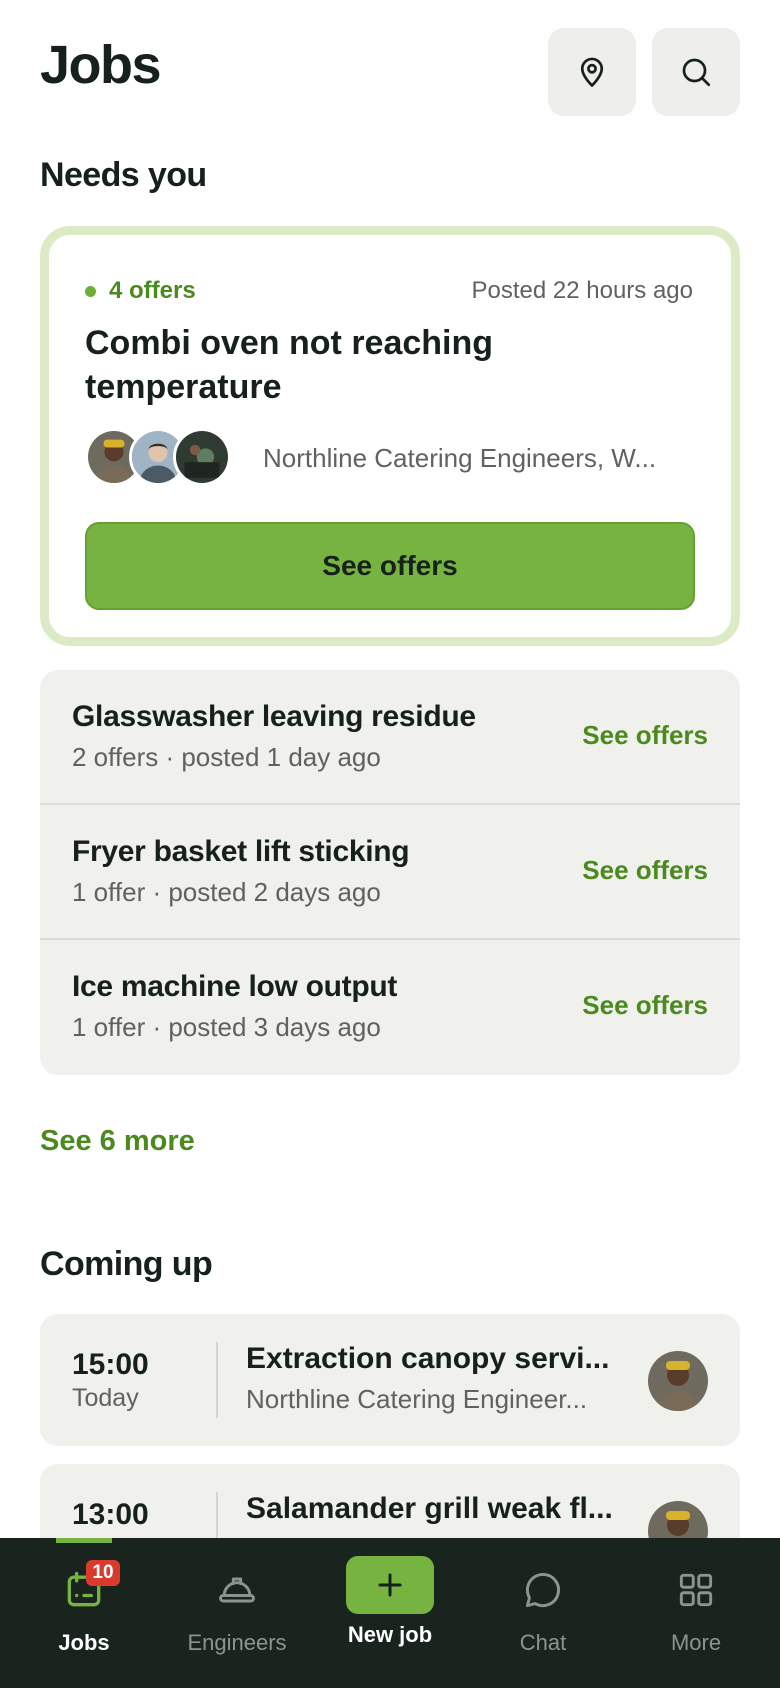 The height and width of the screenshot is (1688, 780). Describe the element at coordinates (241, 851) in the screenshot. I see `job-title: Fryer basket lift sticking` at that location.